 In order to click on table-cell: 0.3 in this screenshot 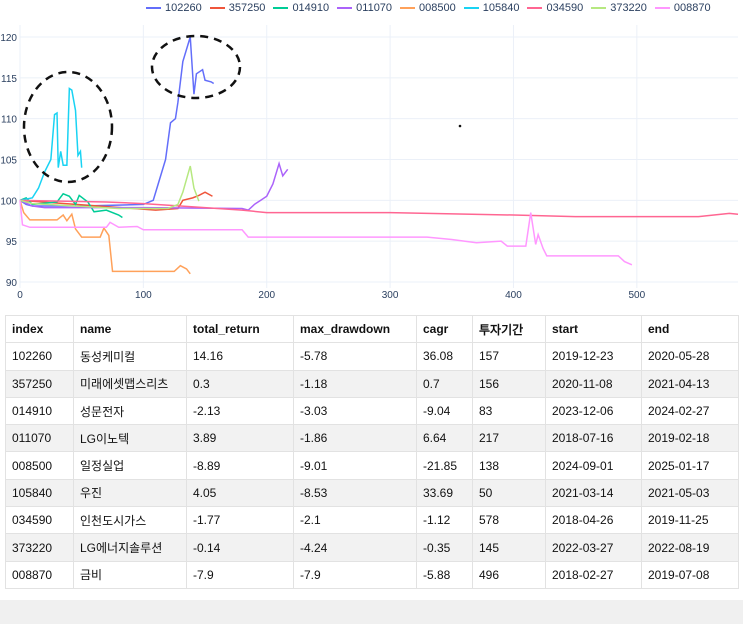, I will do `click(240, 383)`.